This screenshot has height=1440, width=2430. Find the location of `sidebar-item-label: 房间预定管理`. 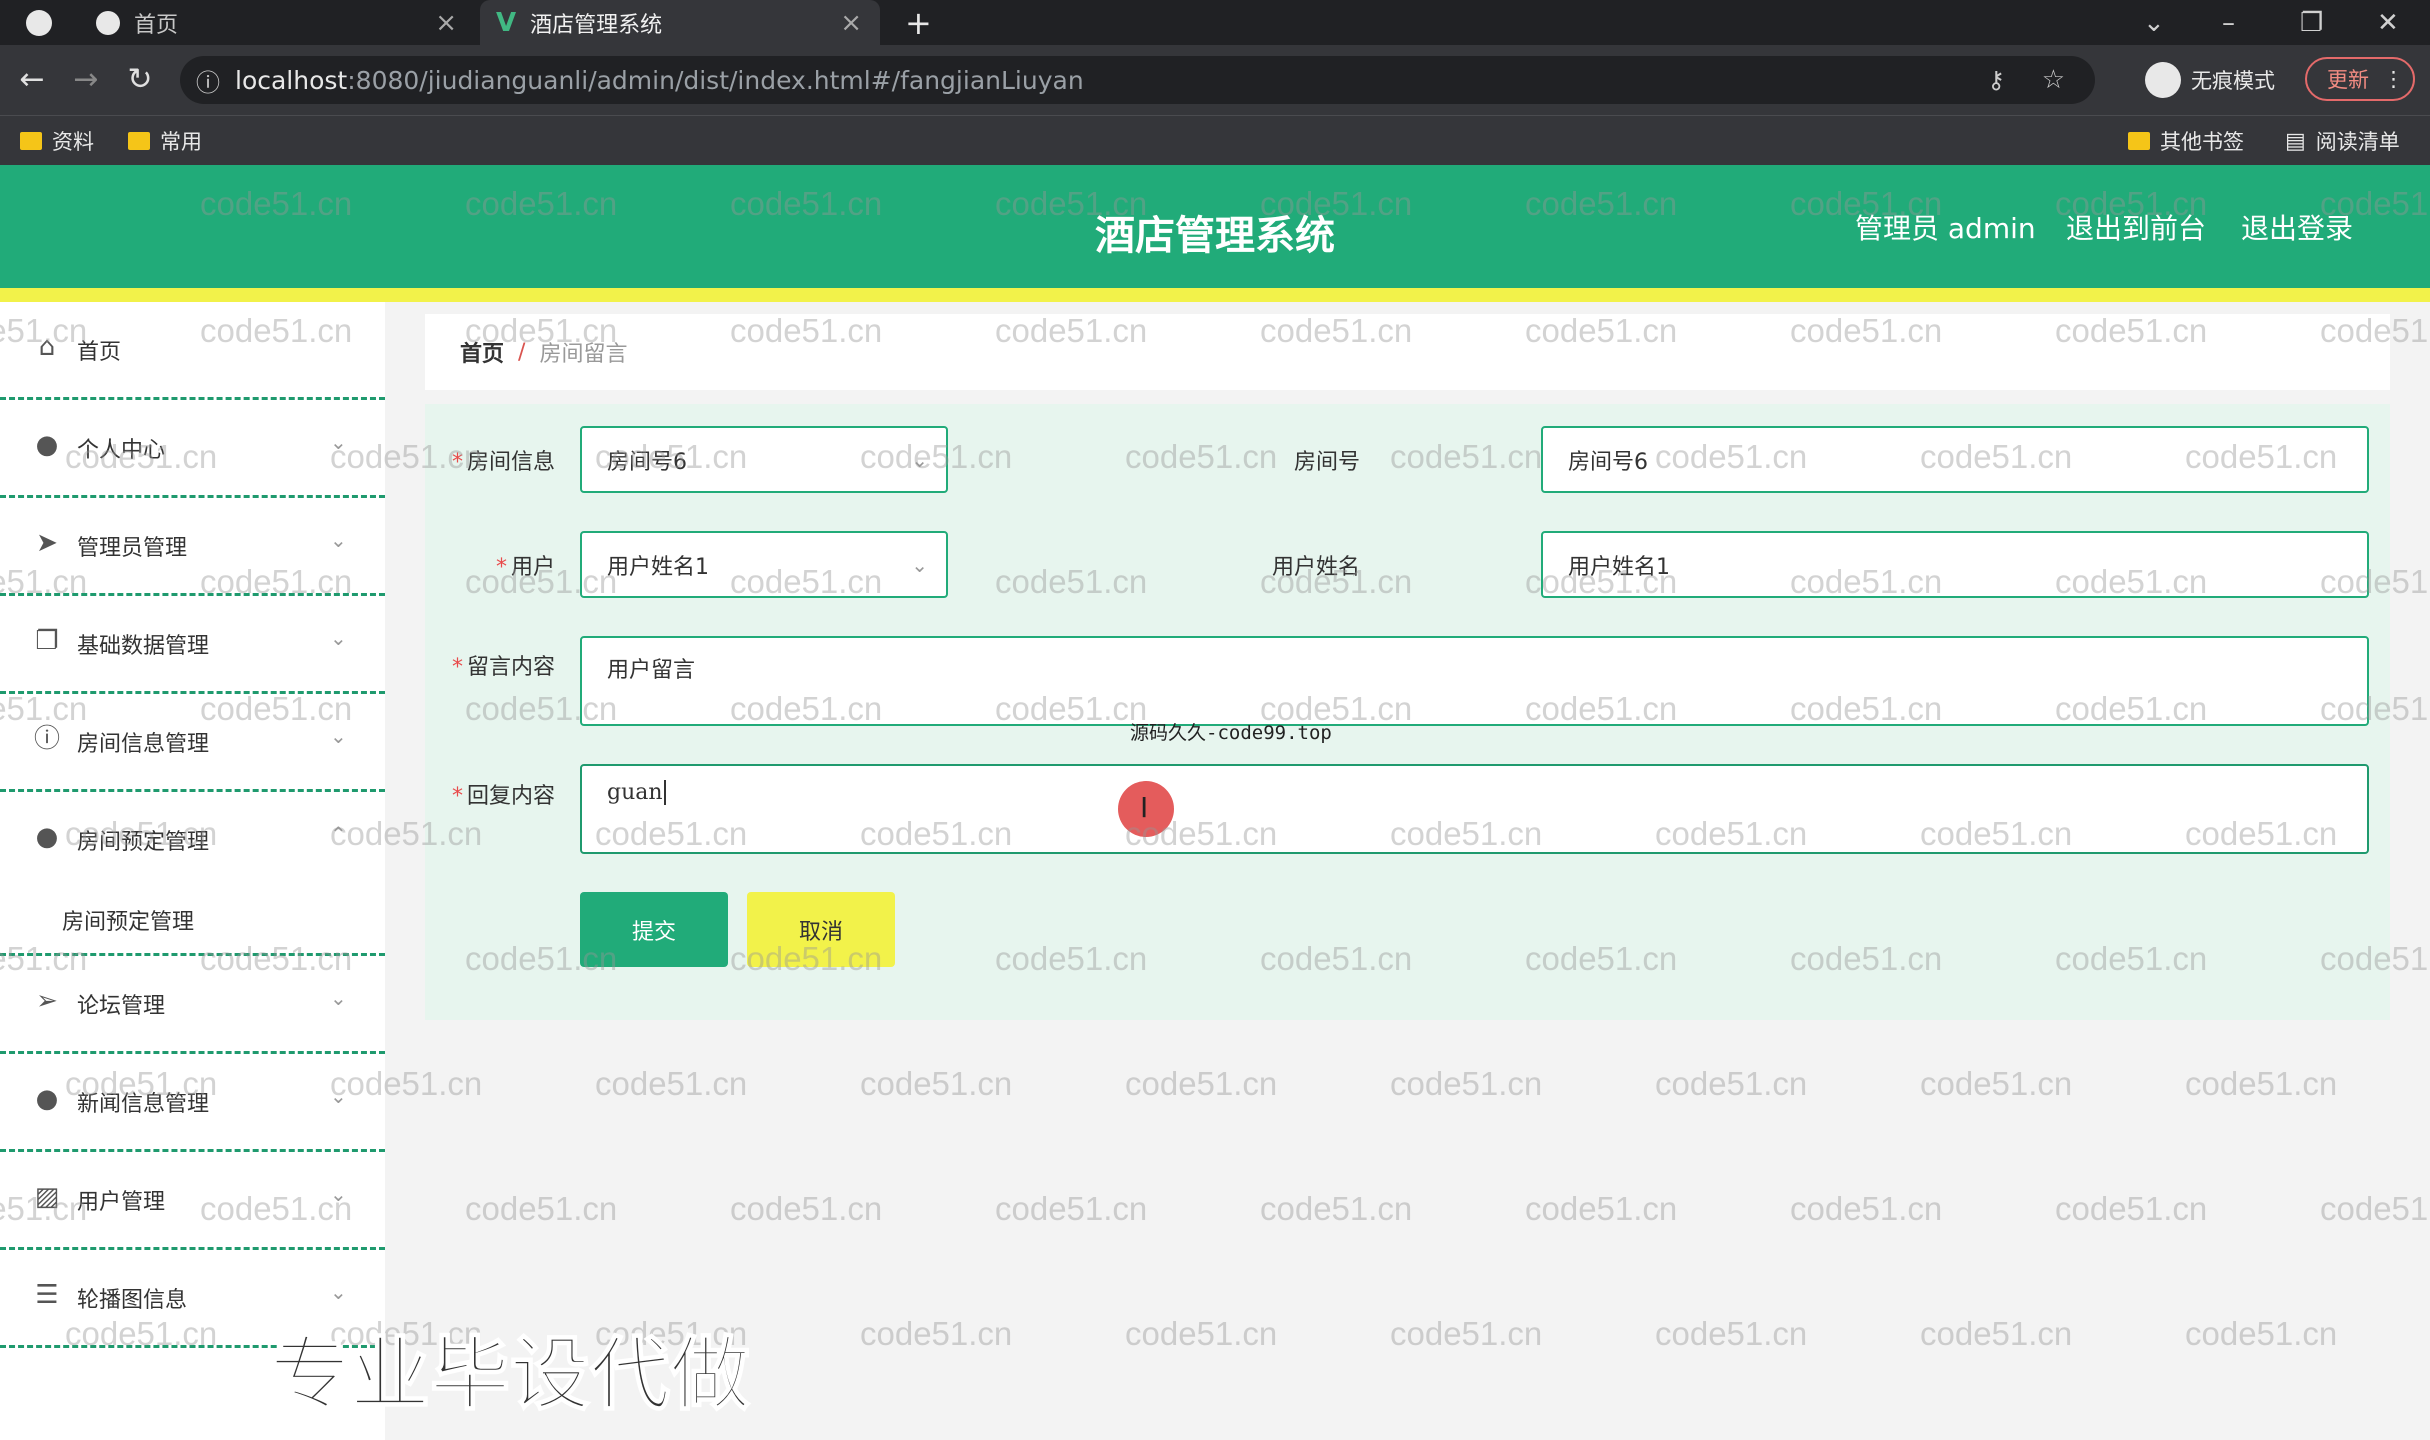

sidebar-item-label: 房间预定管理 is located at coordinates (143, 842).